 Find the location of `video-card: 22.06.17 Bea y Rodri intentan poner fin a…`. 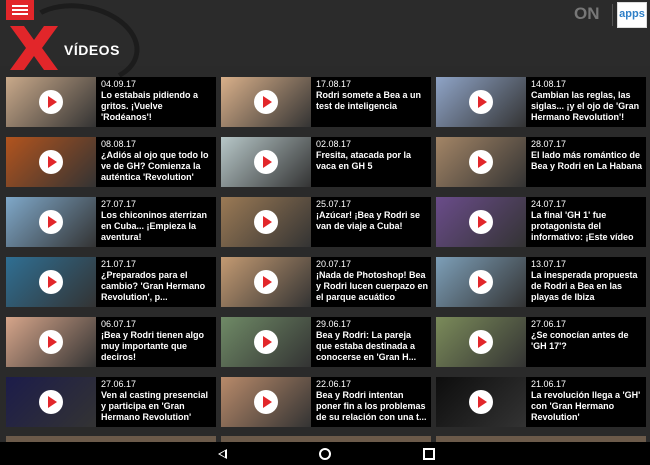

video-card: 22.06.17 Bea y Rodri intentan poner fin a… is located at coordinates (326, 402).